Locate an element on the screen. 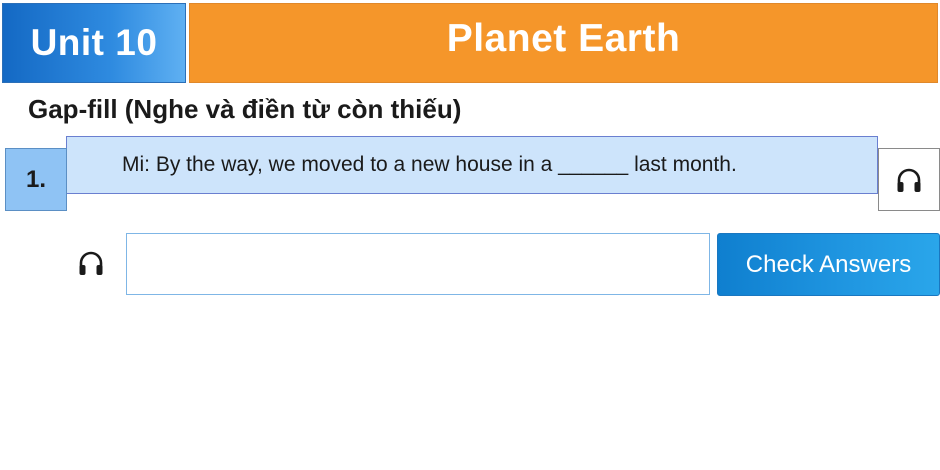 Image resolution: width=940 pixels, height=470 pixels. question-audio-button is located at coordinates (909, 179).